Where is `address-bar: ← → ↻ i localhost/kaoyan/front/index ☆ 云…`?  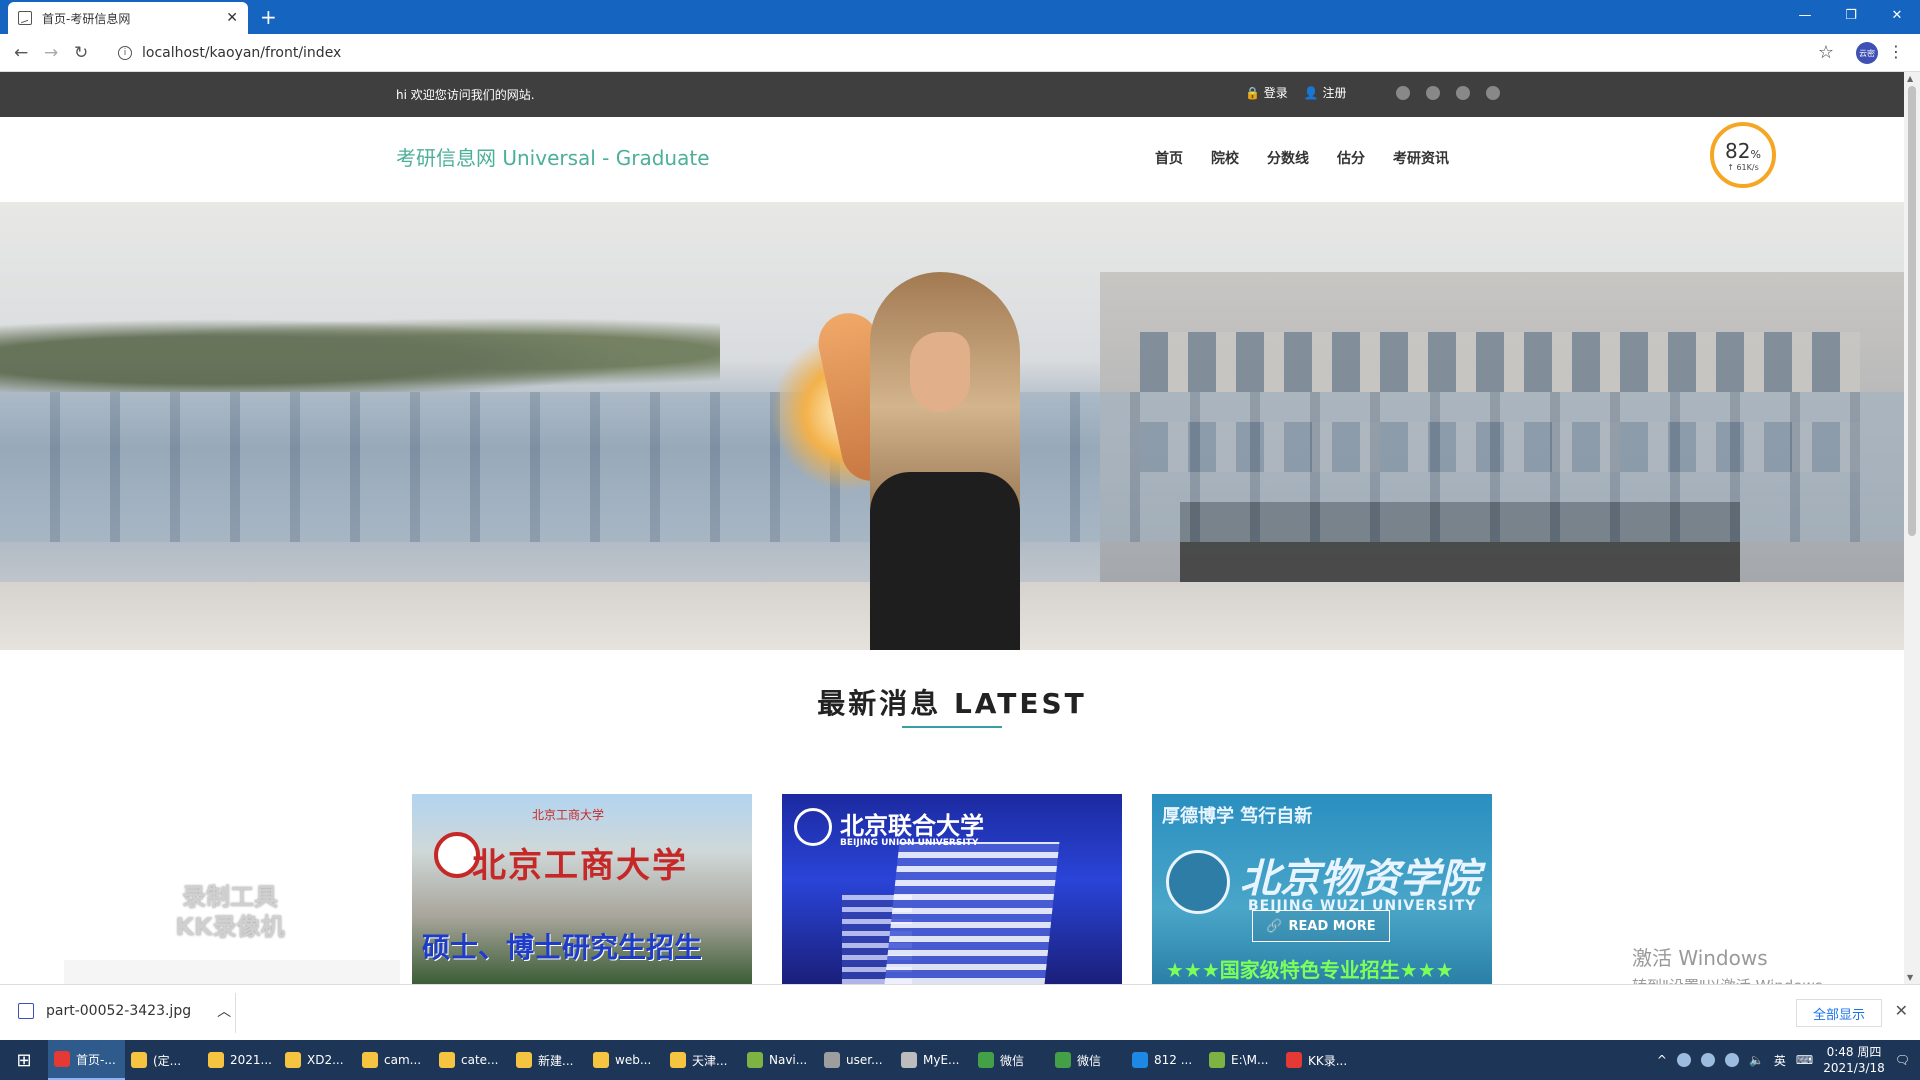
address-bar: ← → ↻ i localhost/kaoyan/front/index ☆ 云… is located at coordinates (960, 53).